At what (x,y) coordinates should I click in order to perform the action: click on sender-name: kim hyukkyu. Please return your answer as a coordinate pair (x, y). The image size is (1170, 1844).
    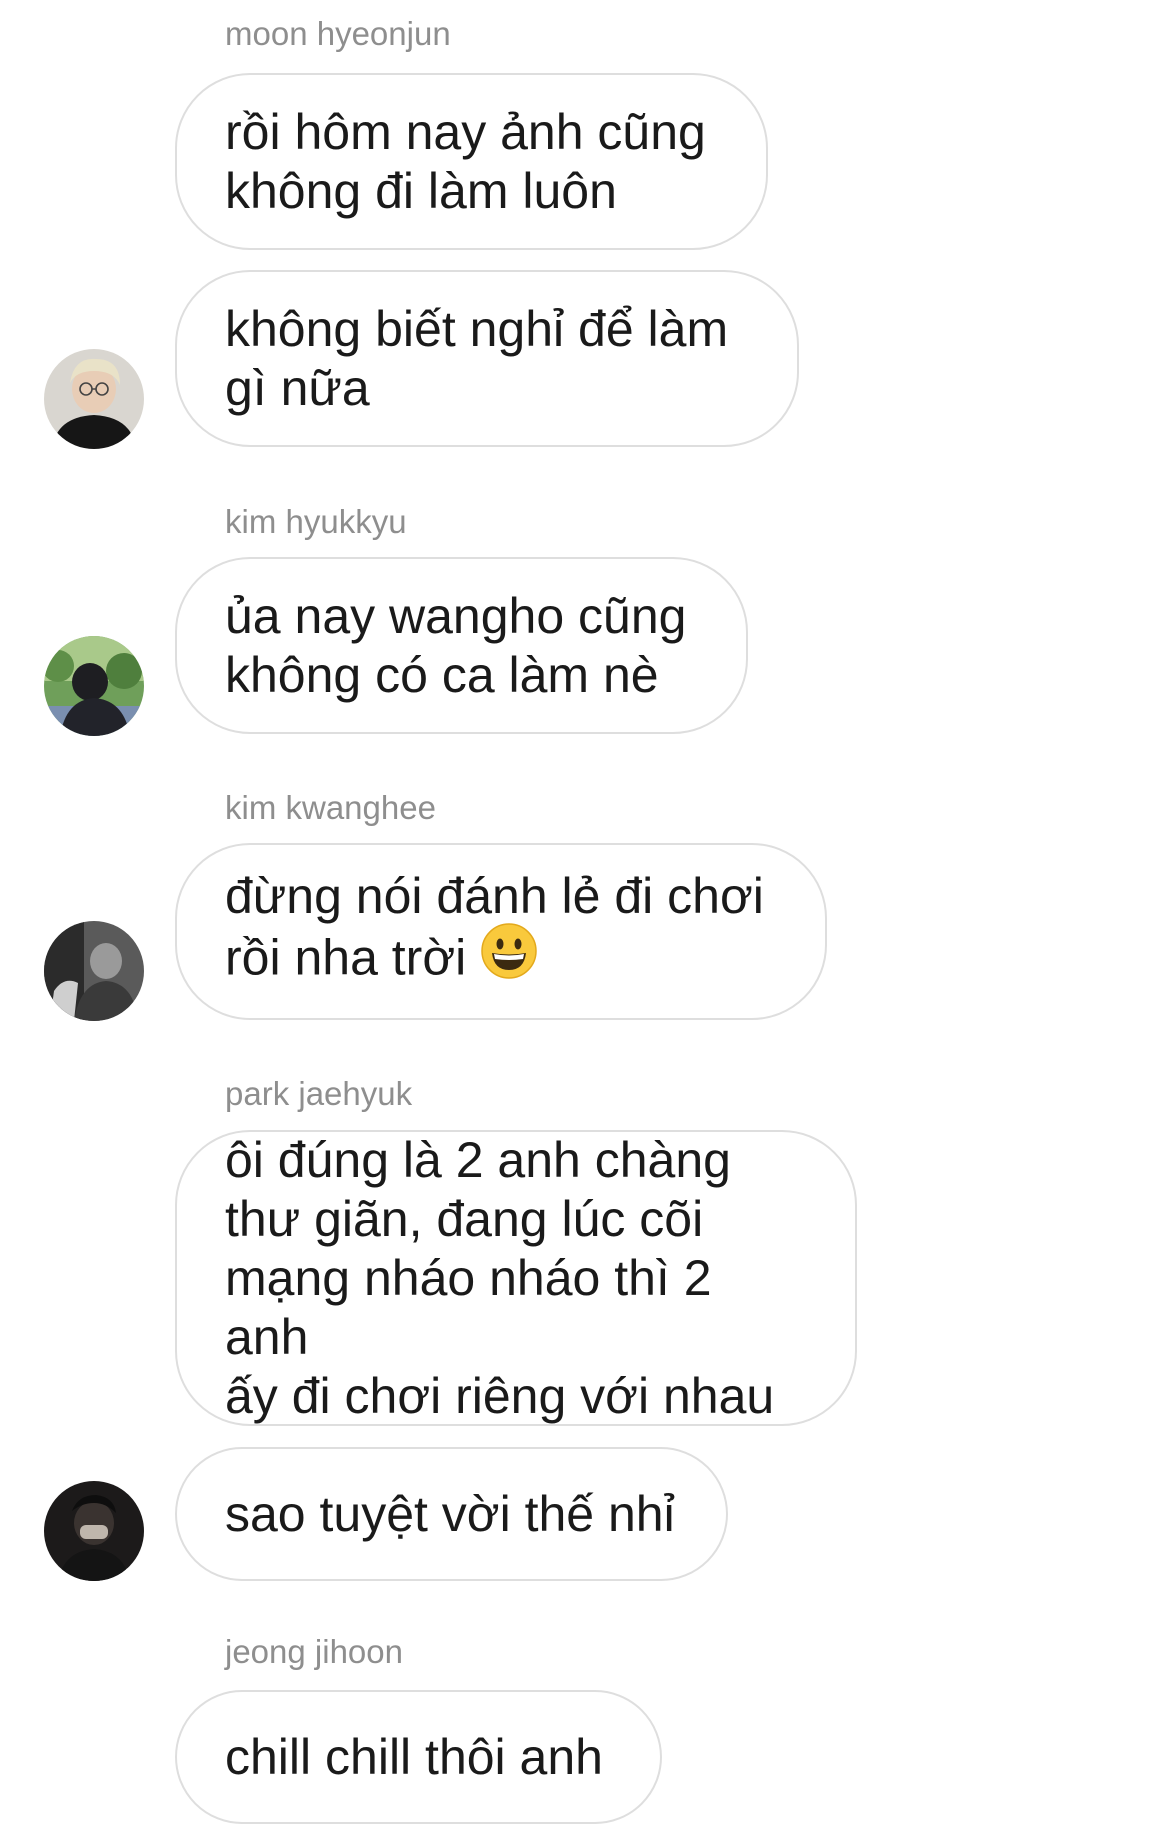
    Looking at the image, I should click on (316, 521).